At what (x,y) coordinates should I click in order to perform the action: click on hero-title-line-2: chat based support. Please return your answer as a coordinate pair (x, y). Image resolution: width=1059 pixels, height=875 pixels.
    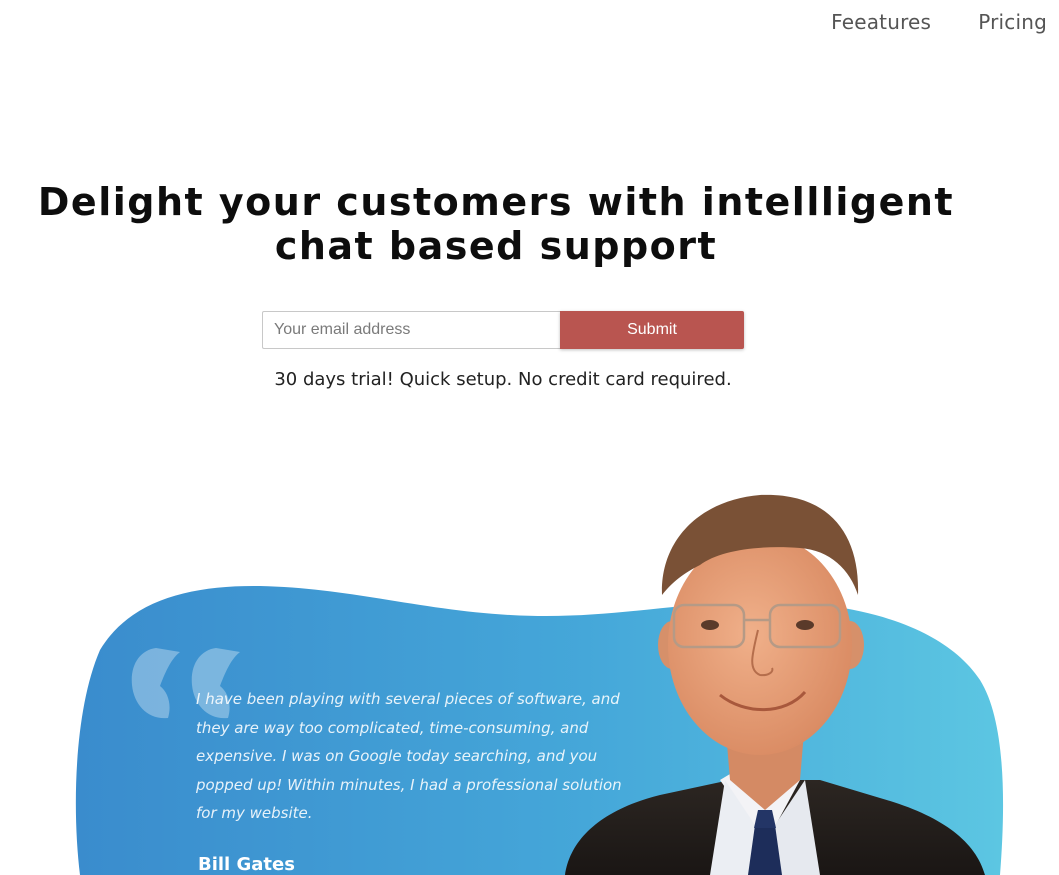
    Looking at the image, I should click on (496, 246).